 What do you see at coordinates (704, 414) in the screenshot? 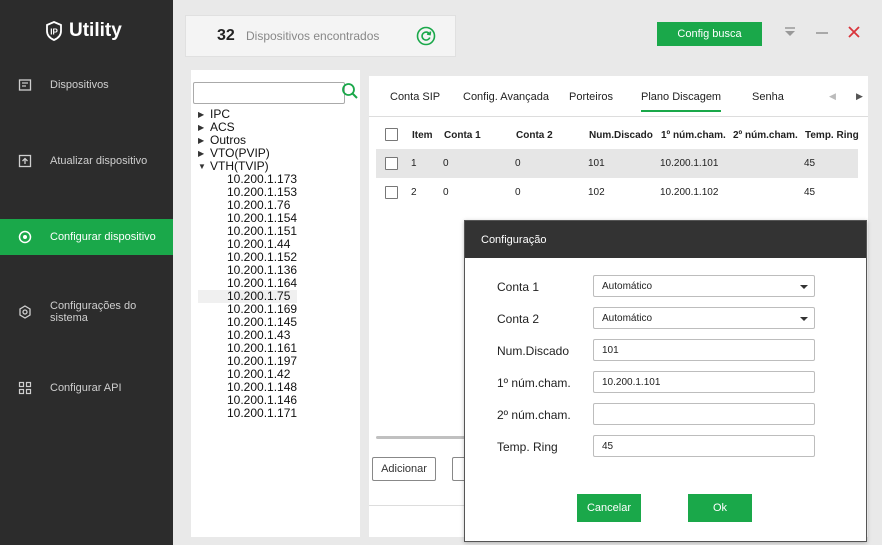
I see `num-cham-2-input` at bounding box center [704, 414].